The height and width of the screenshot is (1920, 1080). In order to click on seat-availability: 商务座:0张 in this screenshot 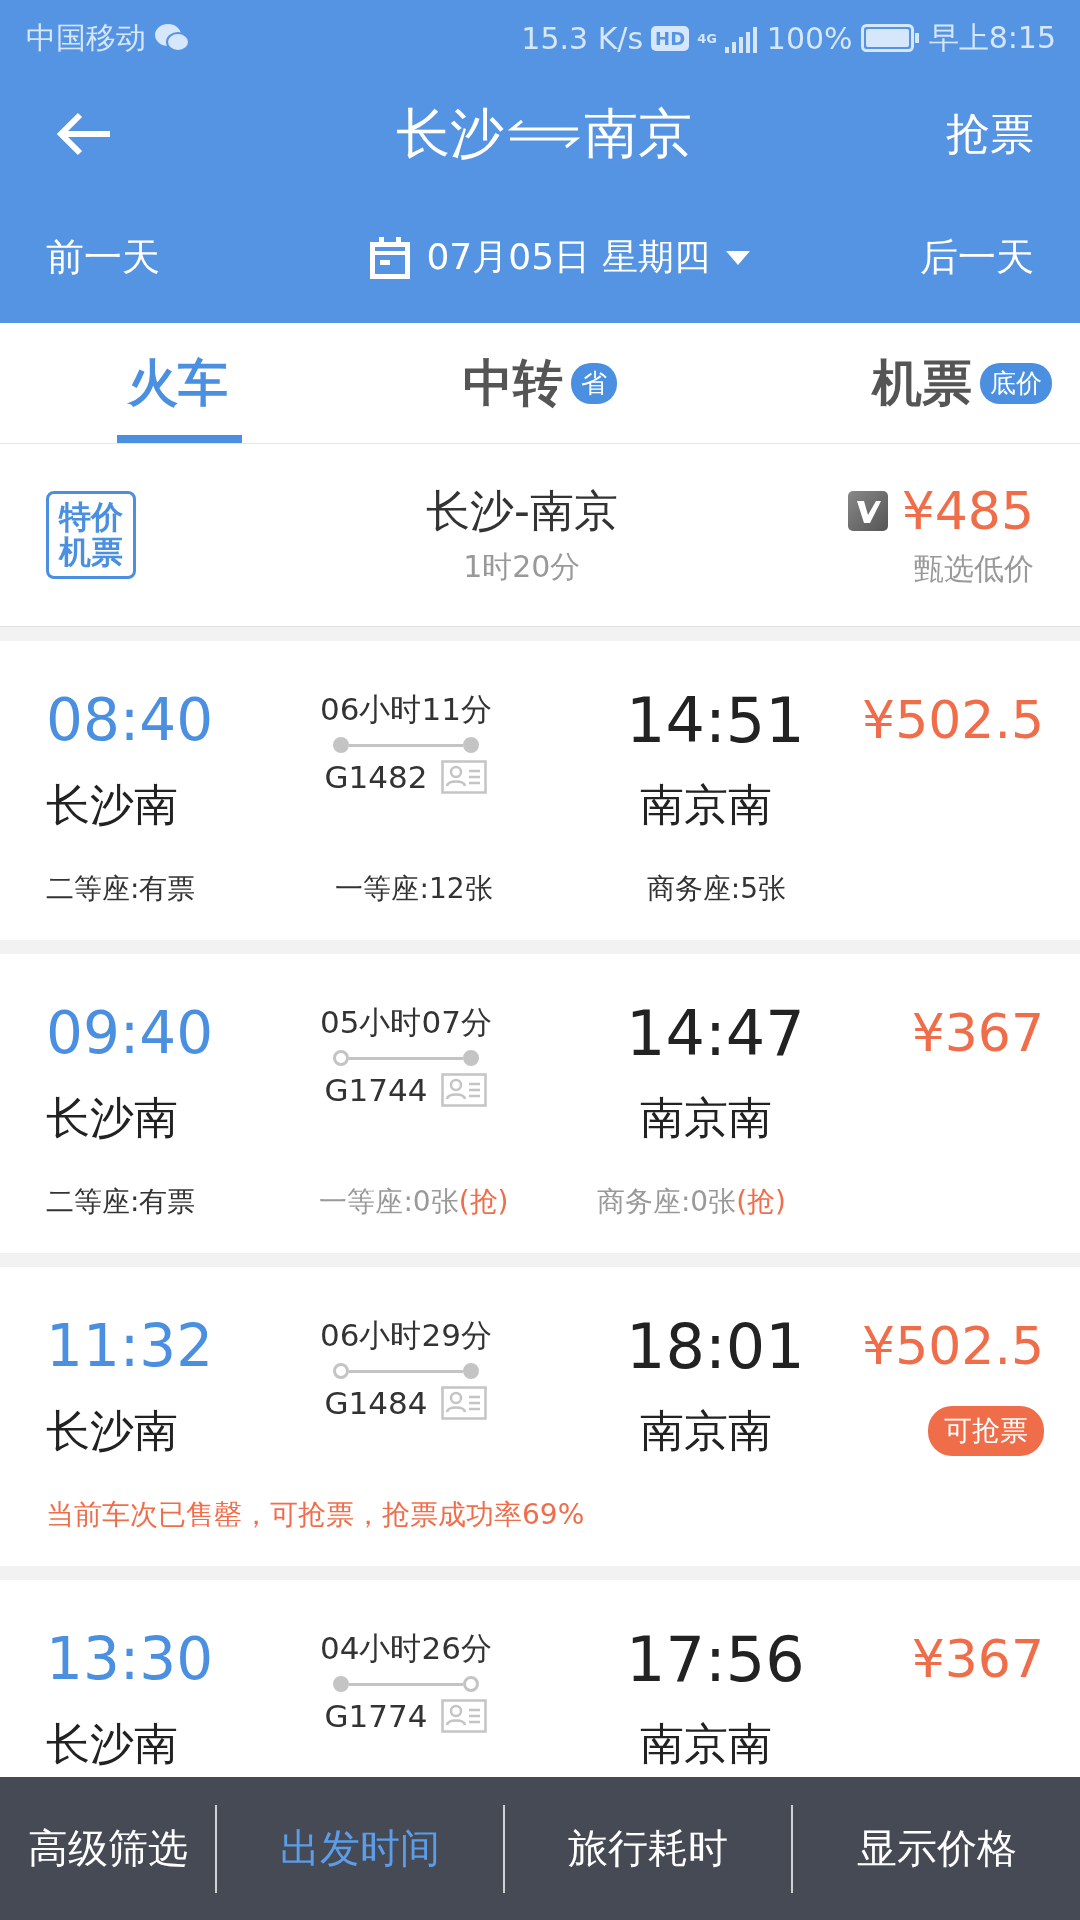, I will do `click(666, 1201)`.